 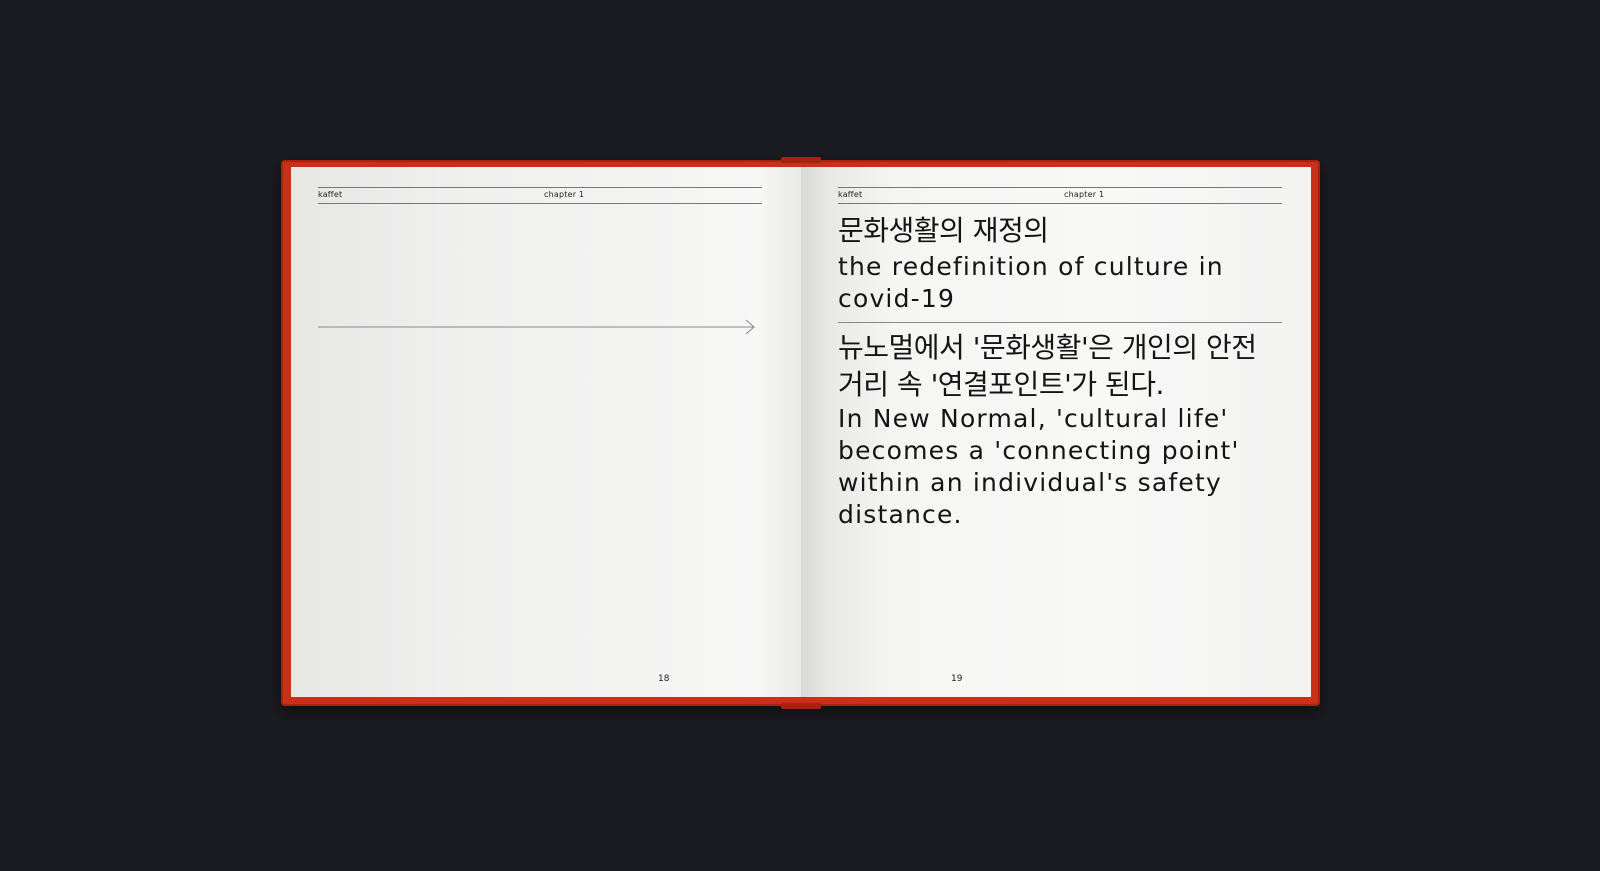 What do you see at coordinates (1047, 366) in the screenshot?
I see `body-korean: 뉴노멀에서 '문화생활'은 개인의 안전 거리 속 '연결포인트'가 된다.` at bounding box center [1047, 366].